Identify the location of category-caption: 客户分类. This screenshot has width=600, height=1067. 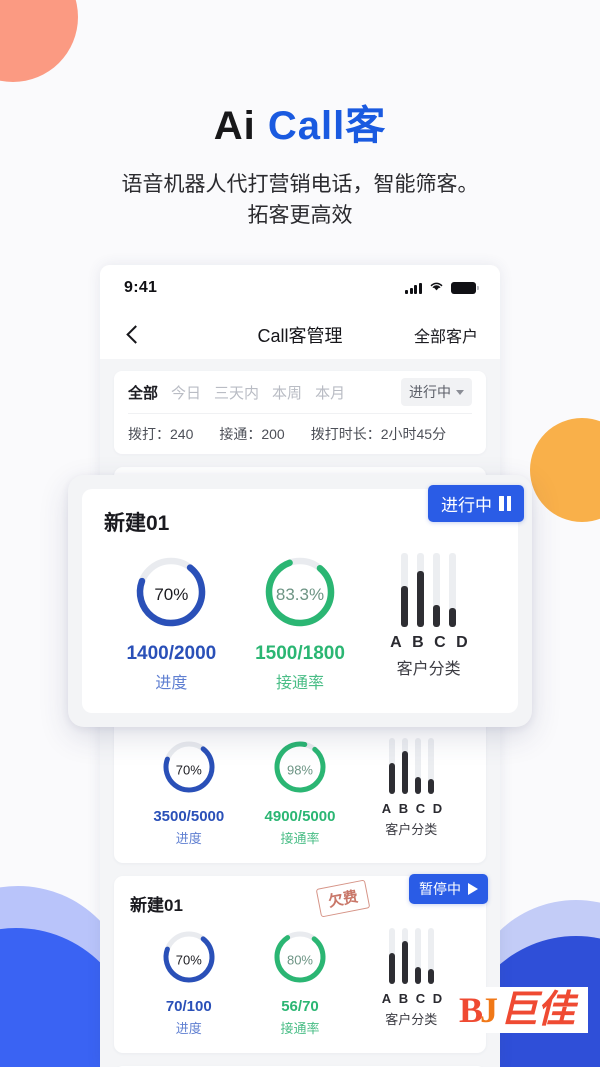
(411, 829).